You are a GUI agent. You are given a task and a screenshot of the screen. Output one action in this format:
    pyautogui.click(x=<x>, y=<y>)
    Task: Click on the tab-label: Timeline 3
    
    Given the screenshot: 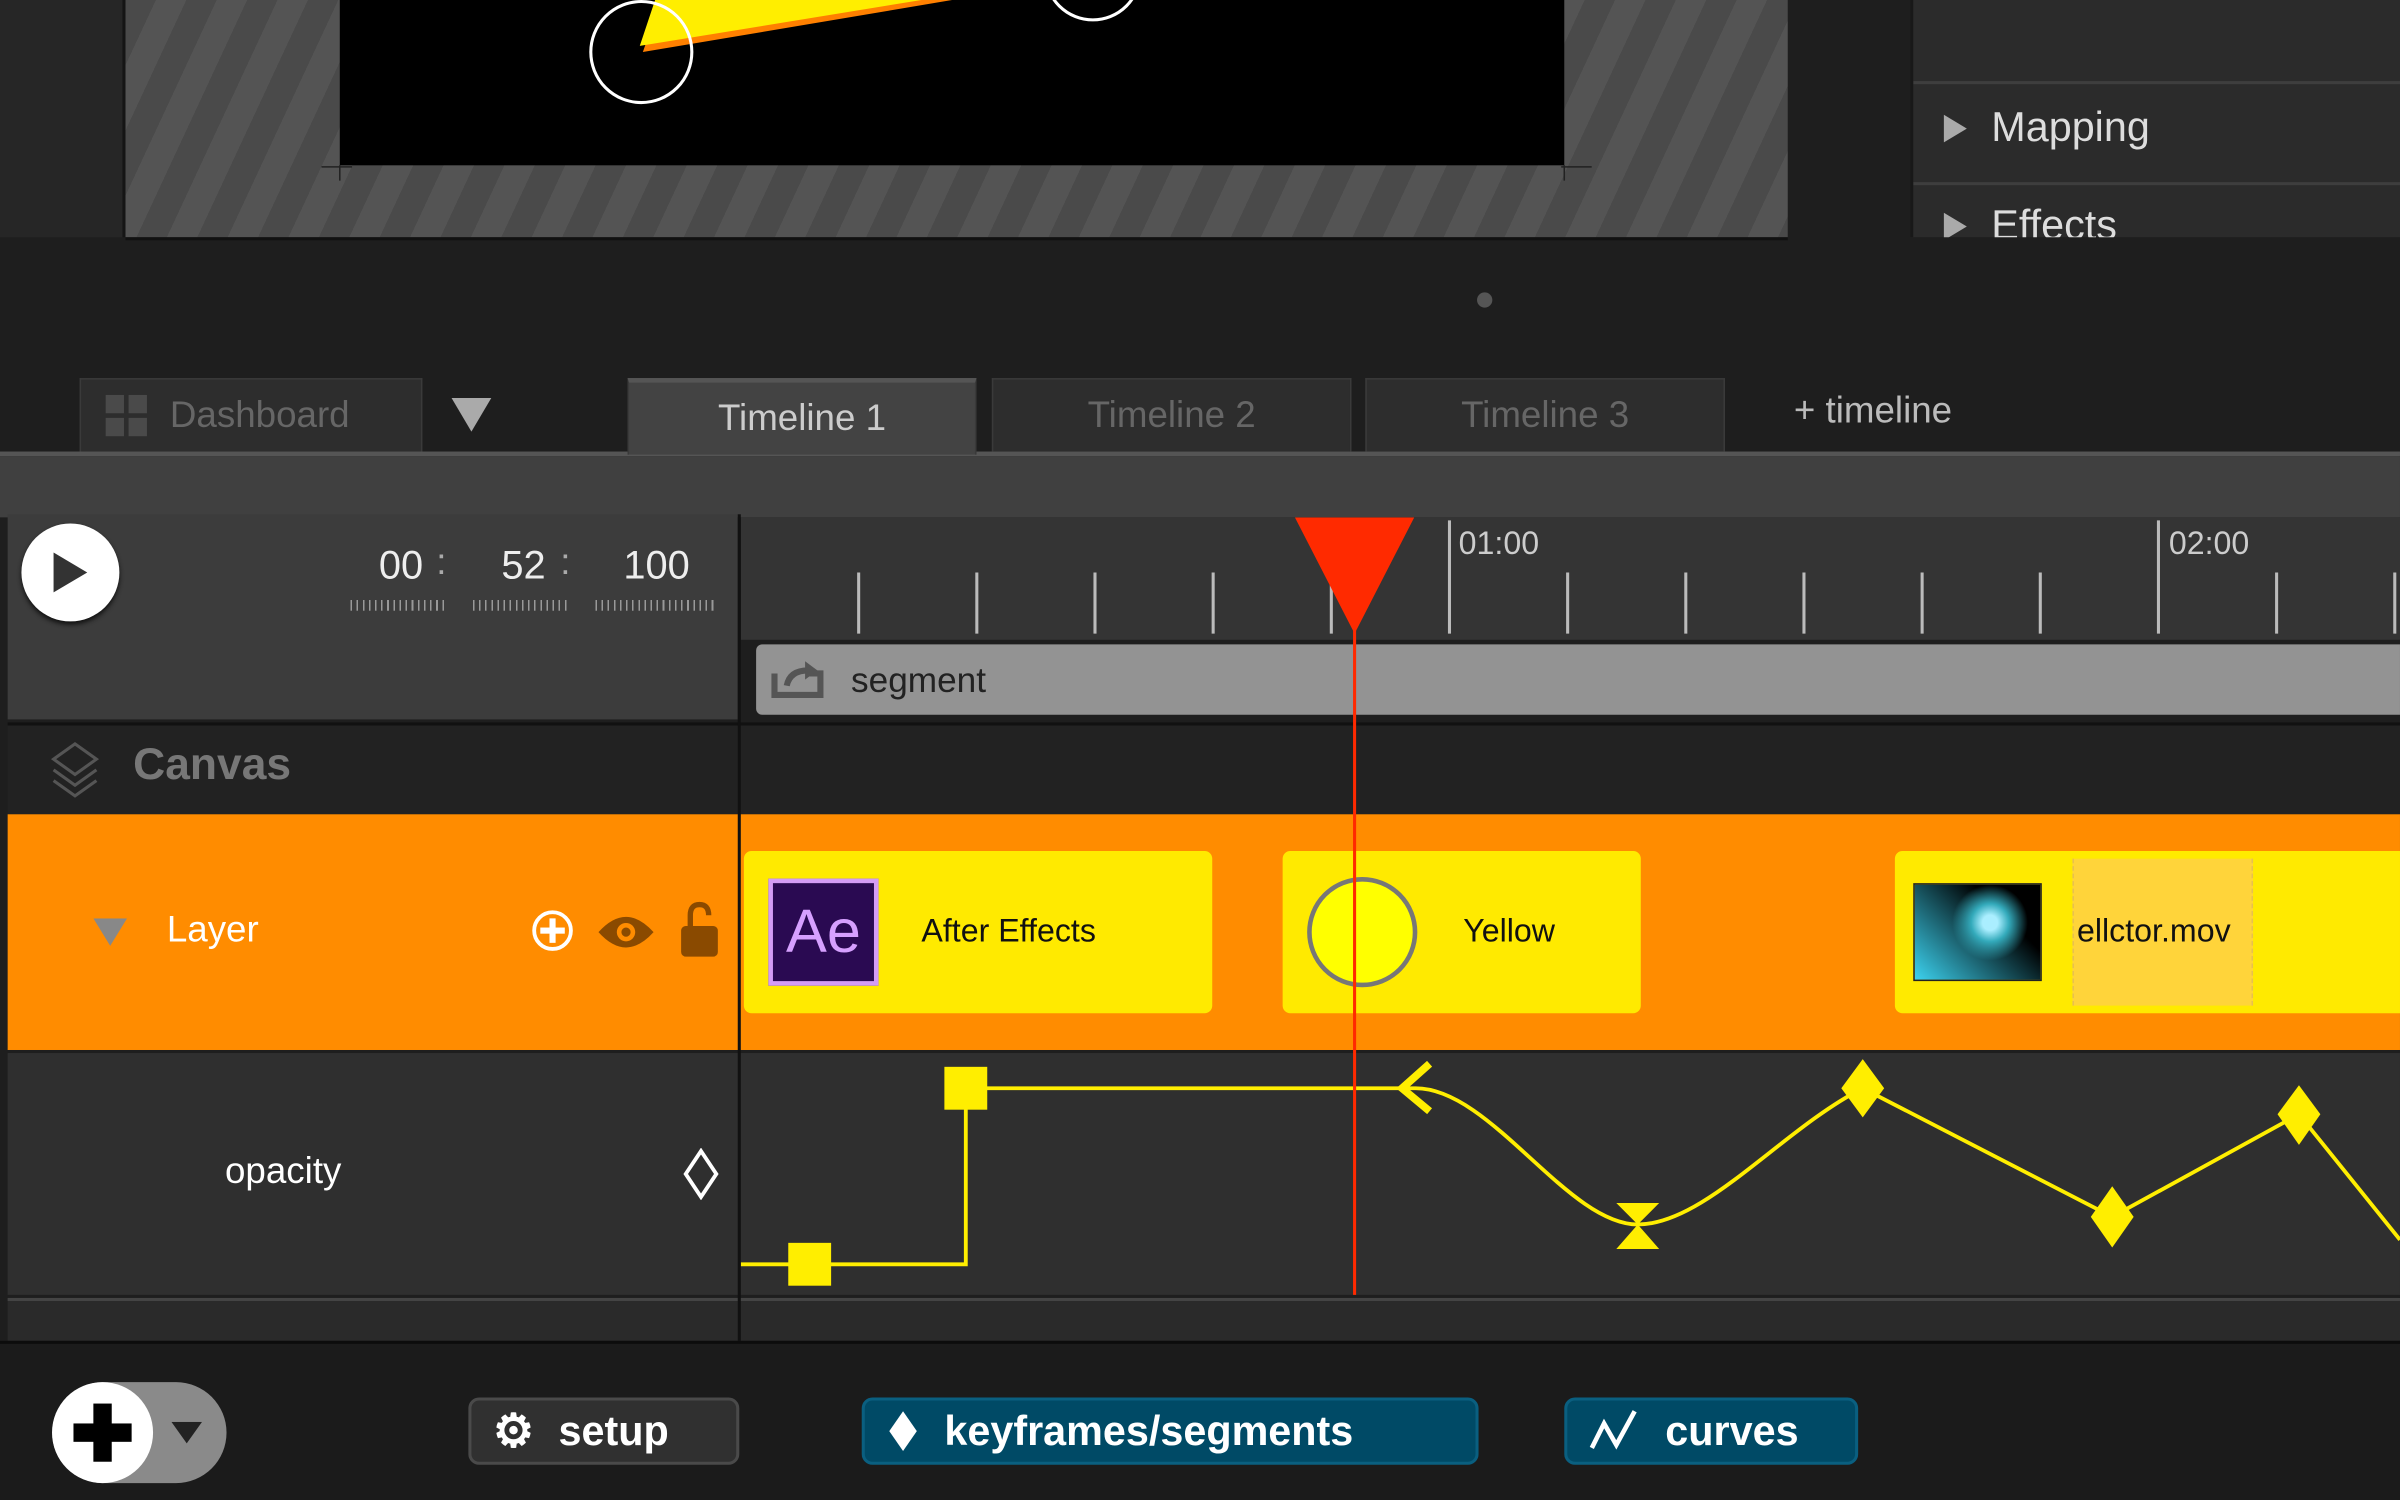 What is the action you would take?
    pyautogui.click(x=1545, y=415)
    